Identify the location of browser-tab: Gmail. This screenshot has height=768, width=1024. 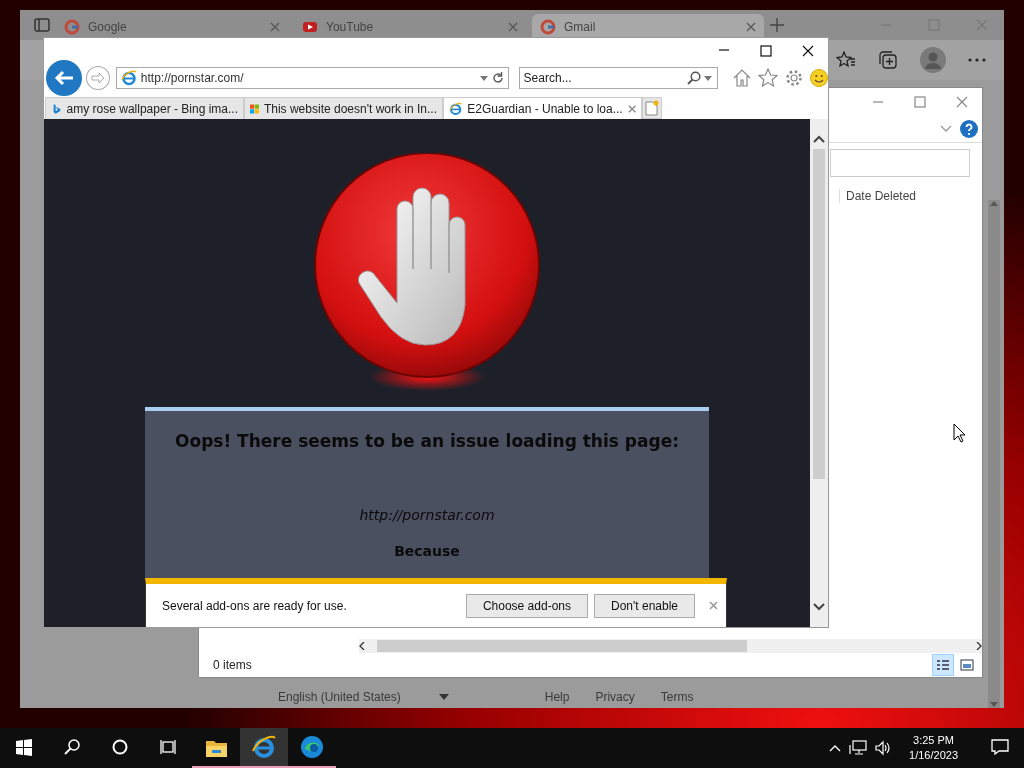
(648, 27).